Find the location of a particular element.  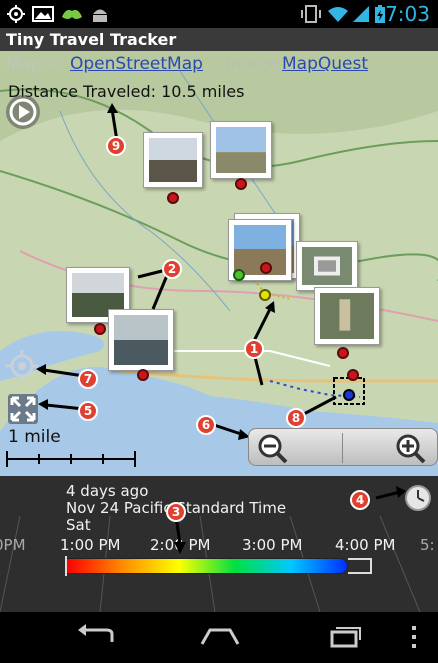

annotation-badge: 1 is located at coordinates (254, 349).